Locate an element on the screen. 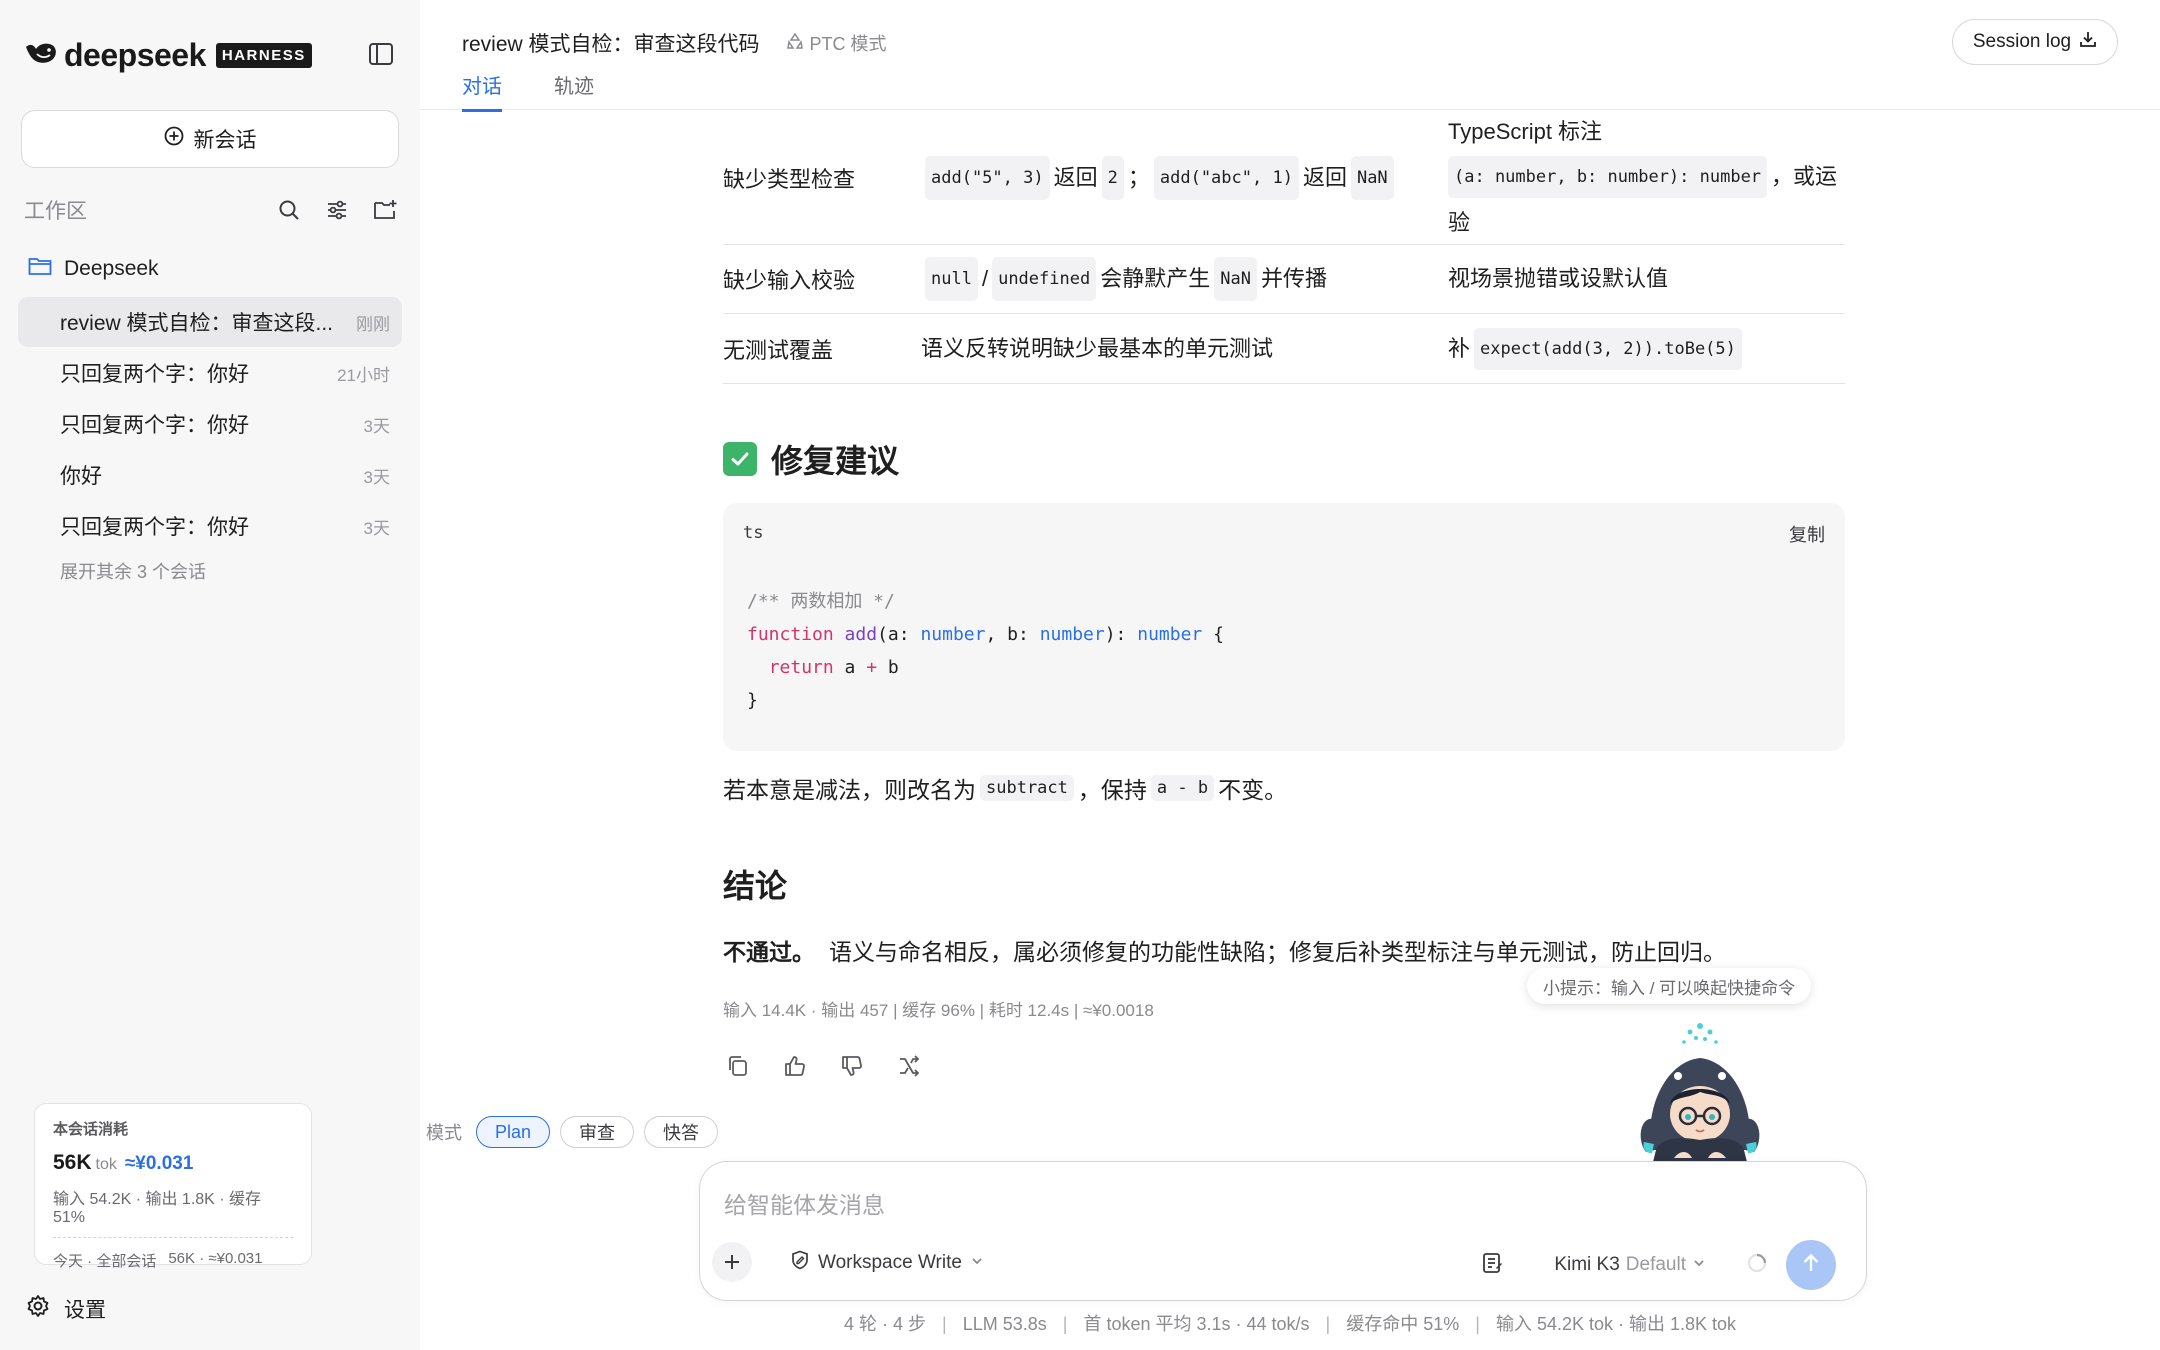 This screenshot has height=1350, width=2160. inline-code: a - b is located at coordinates (1182, 788).